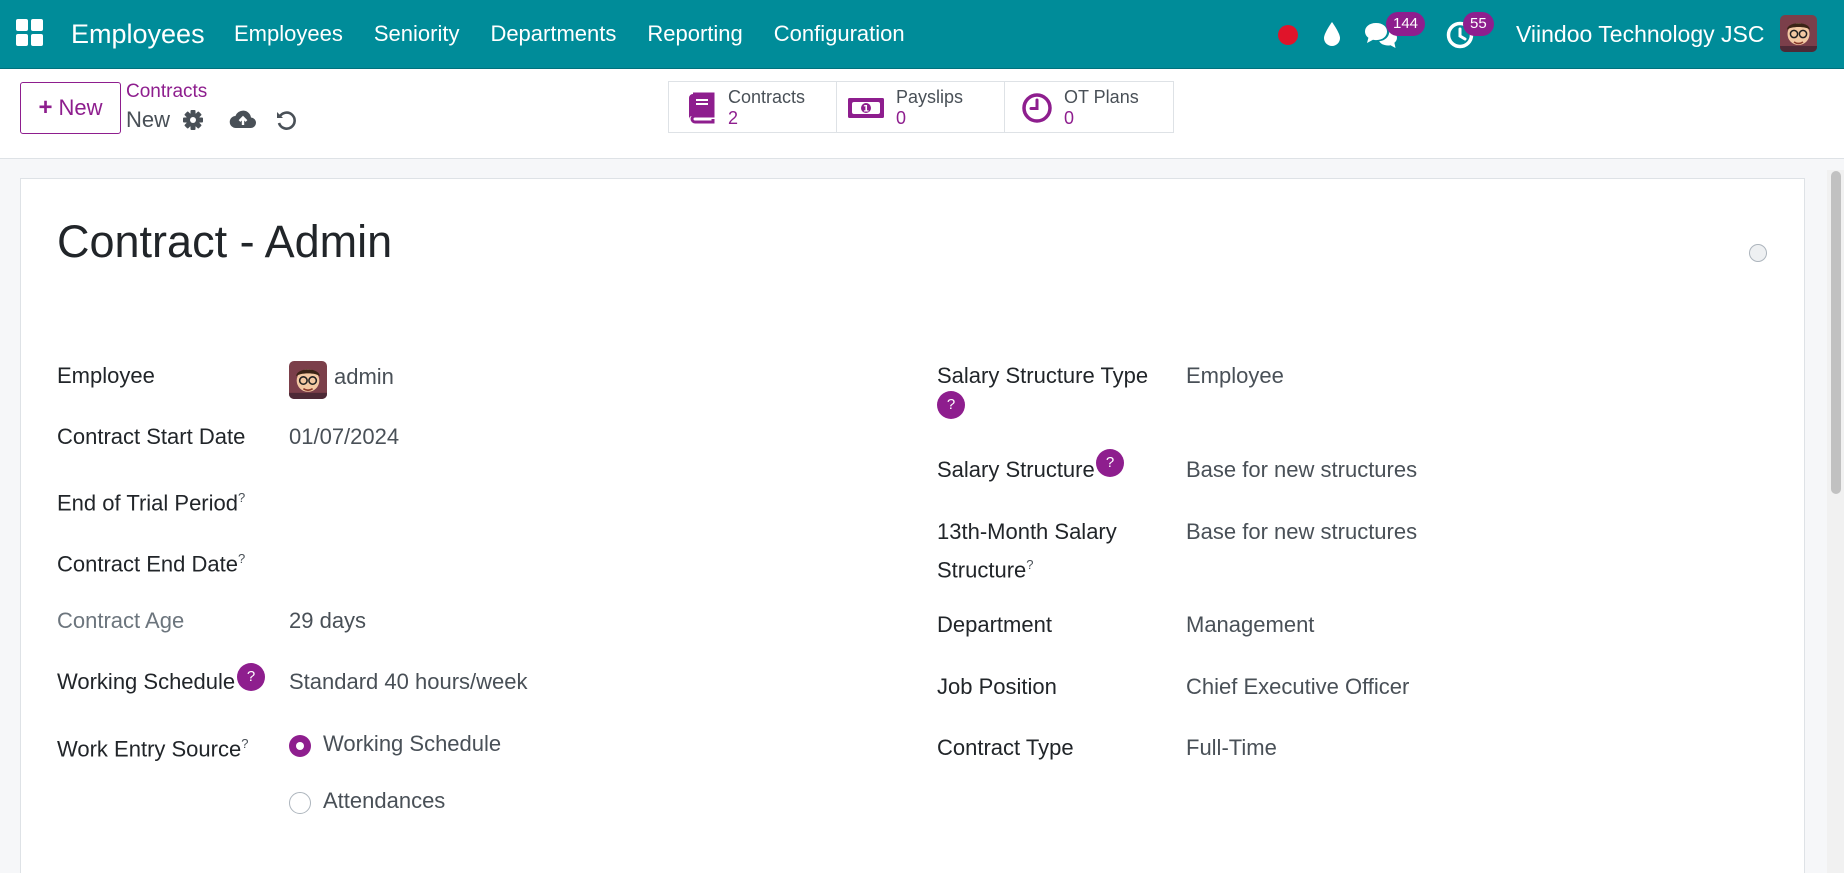 The width and height of the screenshot is (1844, 873). What do you see at coordinates (151, 503) in the screenshot?
I see `end-of-trial-period-label: End of Trial Period?` at bounding box center [151, 503].